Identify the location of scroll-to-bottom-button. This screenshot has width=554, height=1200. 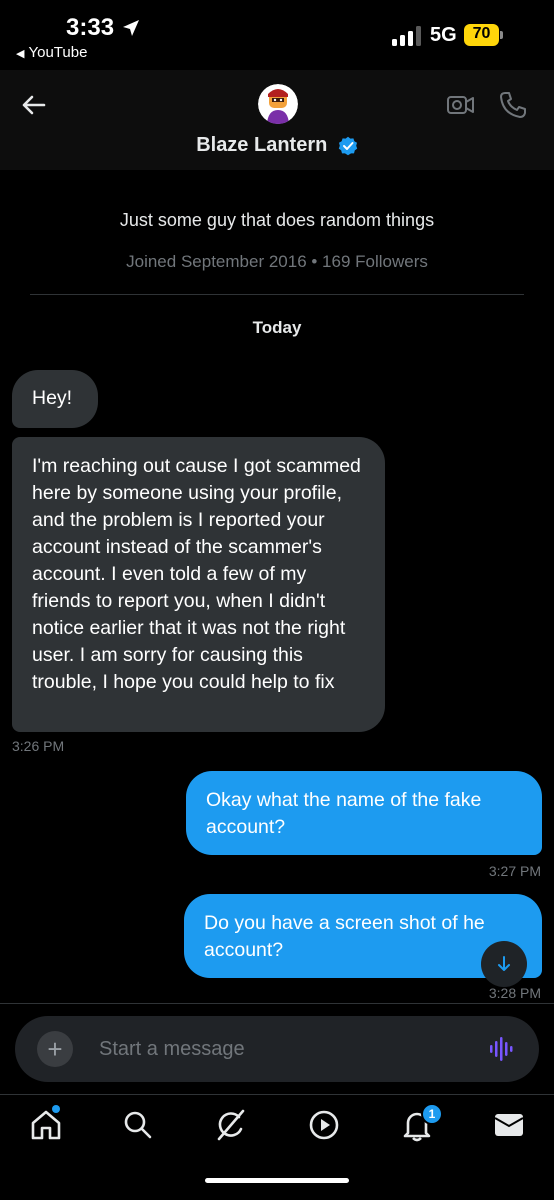
(504, 964).